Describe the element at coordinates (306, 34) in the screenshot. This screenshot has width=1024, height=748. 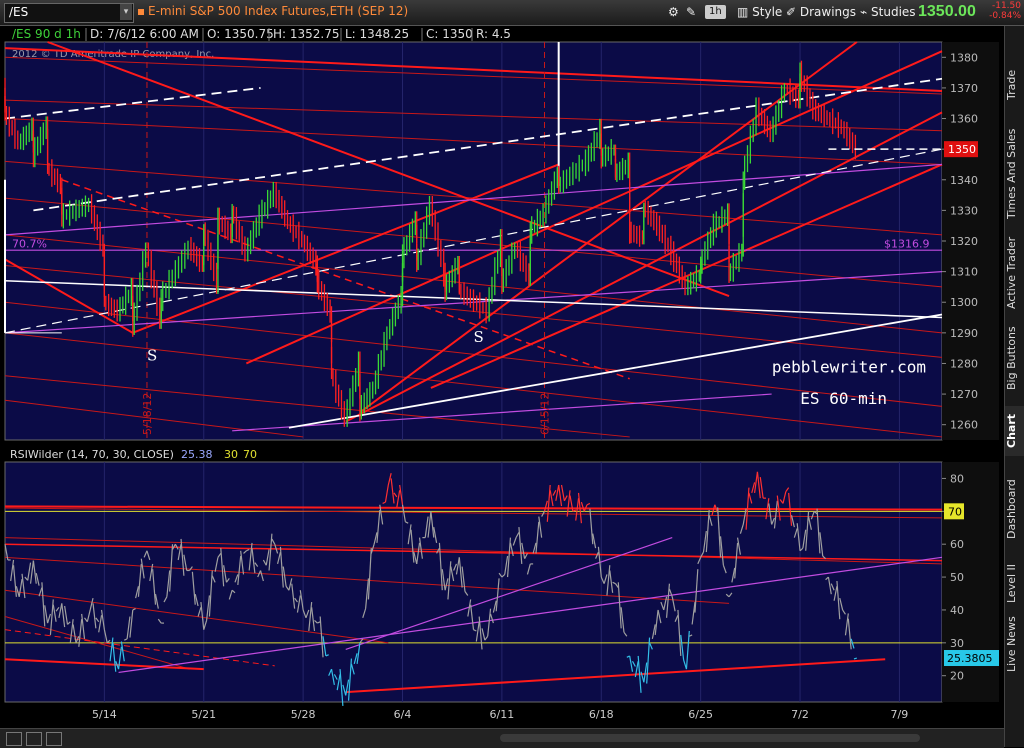
I see `chart-header-field: H: 1352.75` at that location.